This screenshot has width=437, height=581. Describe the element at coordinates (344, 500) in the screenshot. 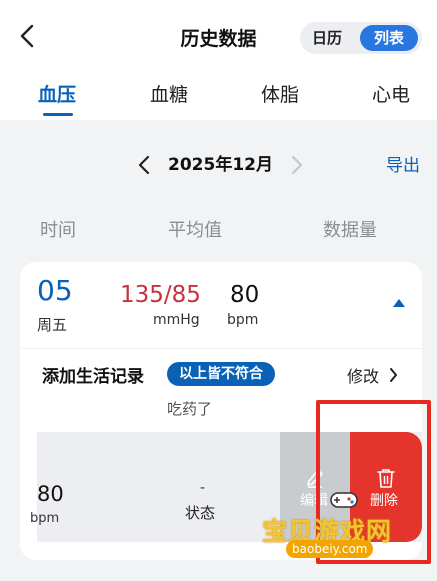

I see `gamepad-icon` at that location.